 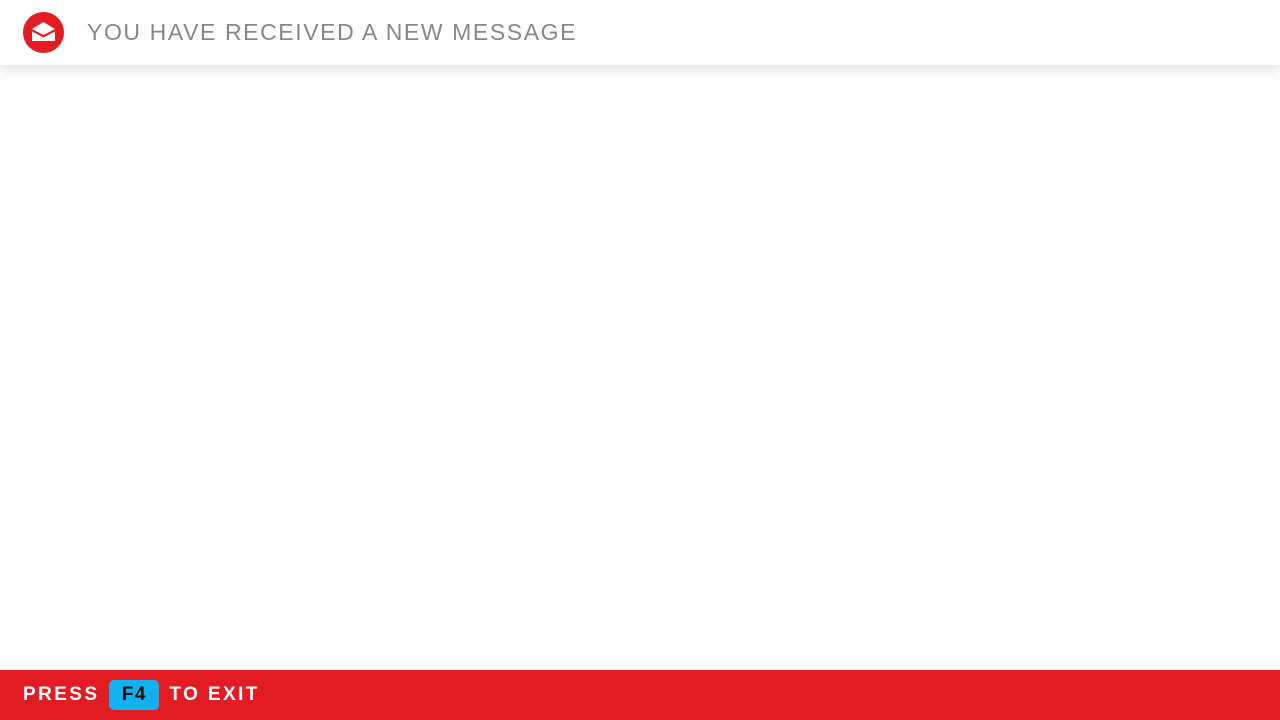 What do you see at coordinates (640, 695) in the screenshot?
I see `exit-hint-bar: PRESS F4 TO EXIT` at bounding box center [640, 695].